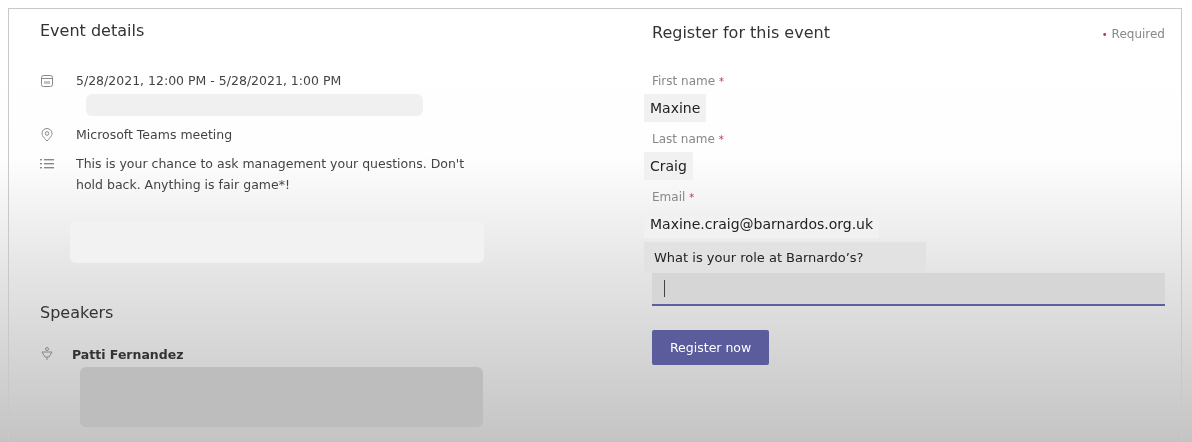  Describe the element at coordinates (688, 139) in the screenshot. I see `field-label: Last name *` at that location.